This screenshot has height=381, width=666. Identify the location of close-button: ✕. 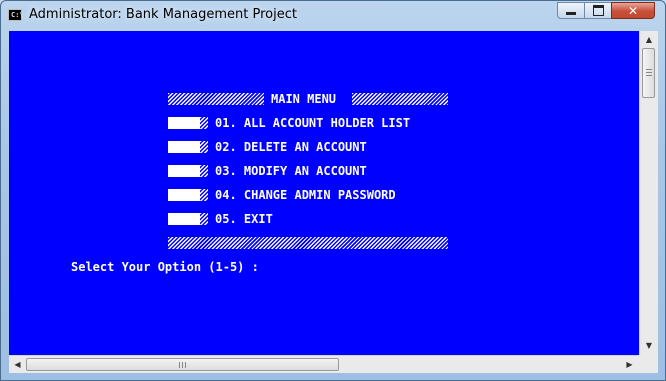
(633, 10).